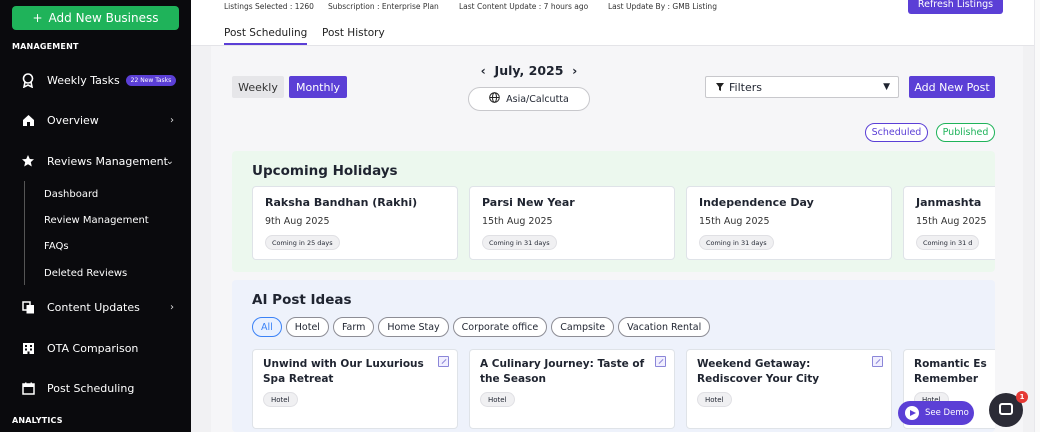 This screenshot has height=432, width=1040. I want to click on listings-selected: Listings Selected : 1260, so click(269, 6).